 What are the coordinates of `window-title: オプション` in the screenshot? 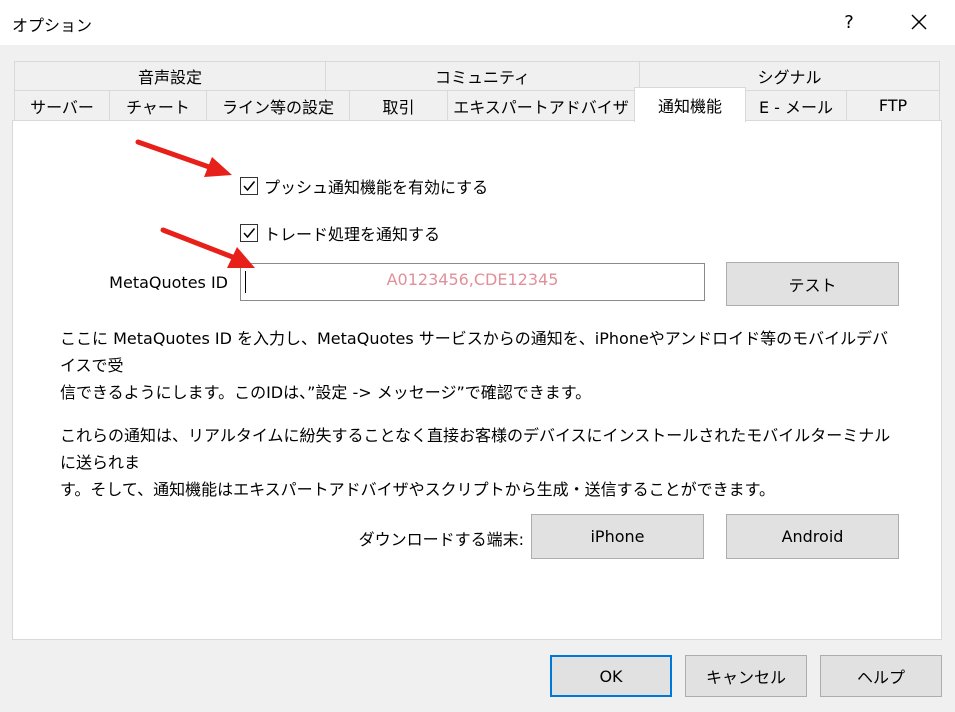 It's located at (52, 25).